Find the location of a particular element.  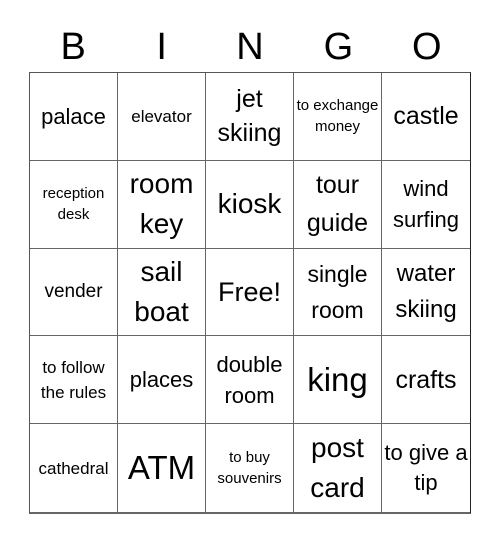

header-letter-n: N is located at coordinates (250, 47).